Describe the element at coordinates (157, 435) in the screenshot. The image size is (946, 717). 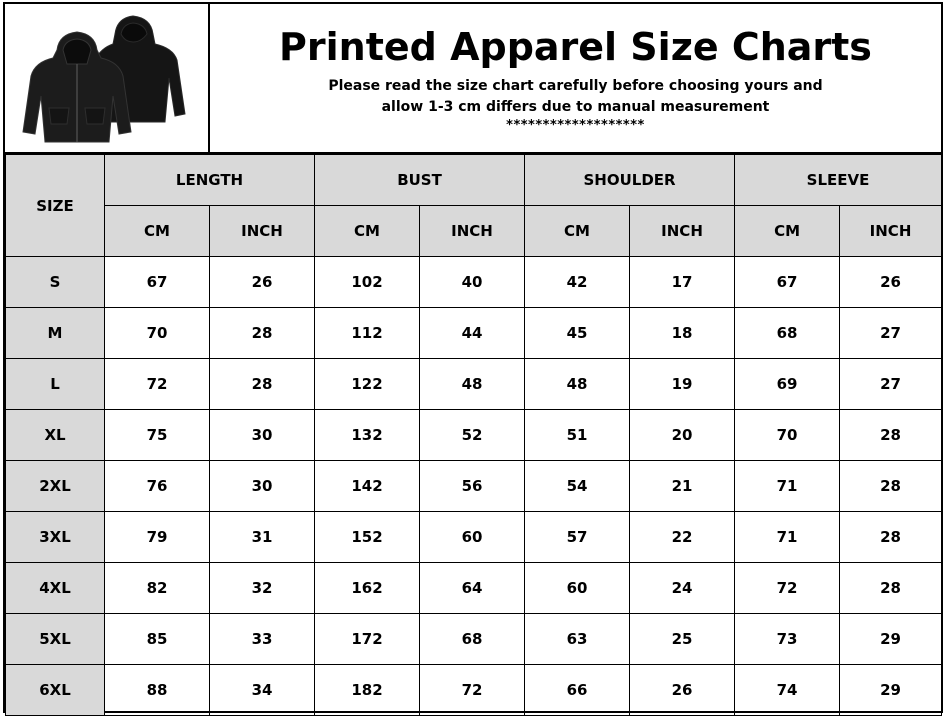
I see `measurement-cell: 75` at that location.